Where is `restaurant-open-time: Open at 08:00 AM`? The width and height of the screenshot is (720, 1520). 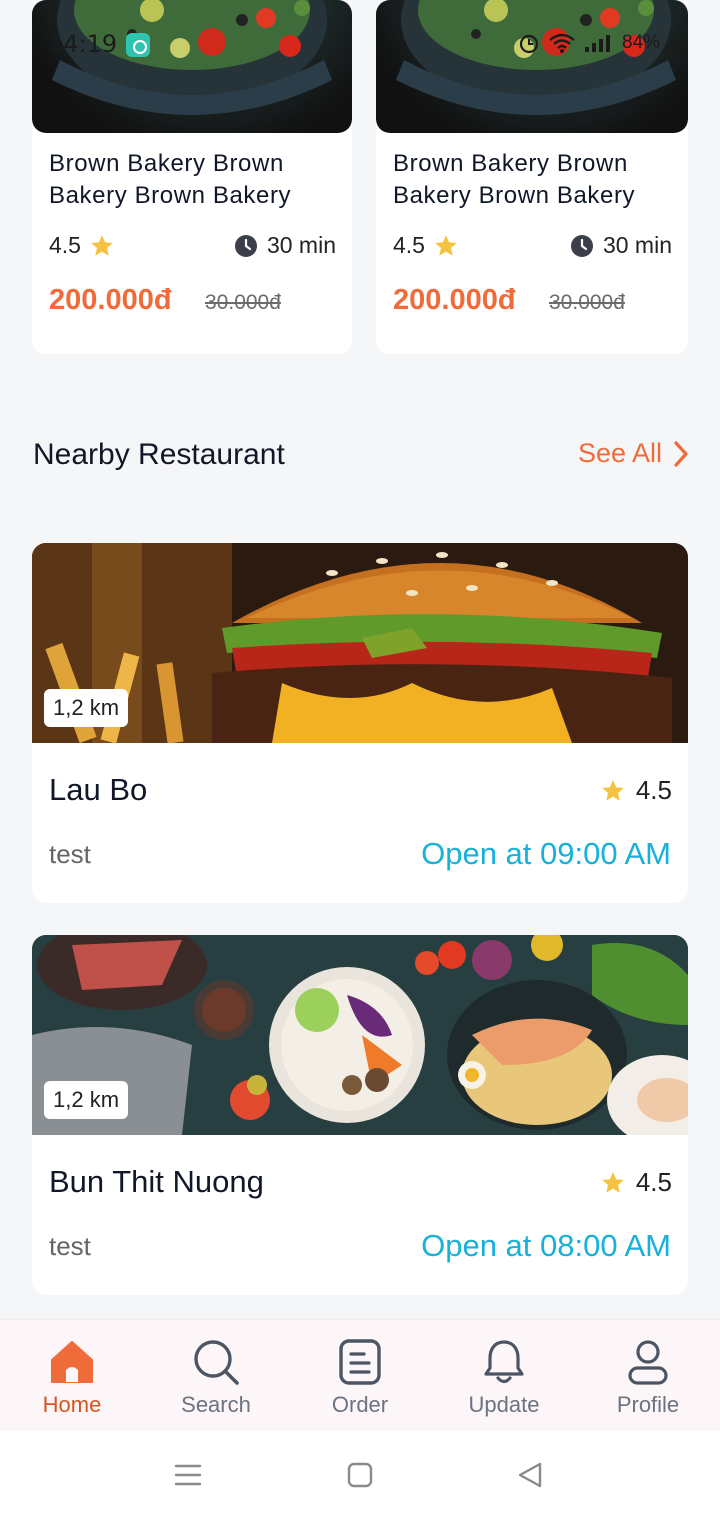
restaurant-open-time: Open at 08:00 AM is located at coordinates (546, 1245).